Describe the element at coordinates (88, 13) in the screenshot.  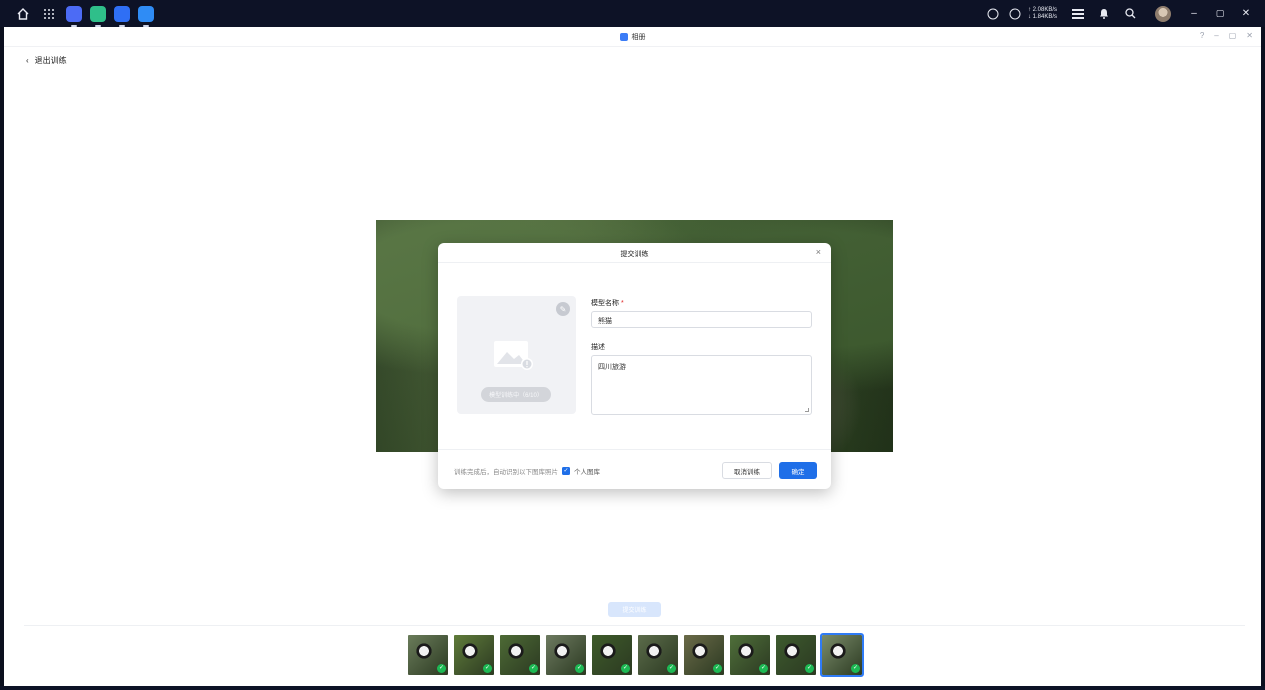
I see `taskbar-left` at that location.